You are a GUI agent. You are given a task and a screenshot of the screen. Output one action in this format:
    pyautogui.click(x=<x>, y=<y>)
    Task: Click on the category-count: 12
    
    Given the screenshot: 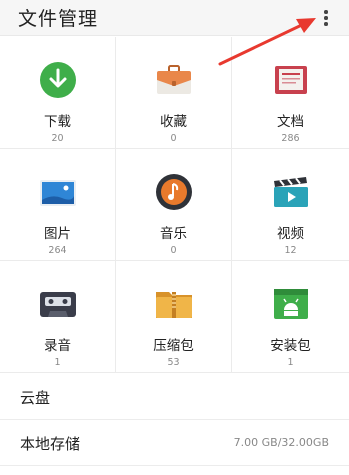 What is the action you would take?
    pyautogui.click(x=290, y=250)
    